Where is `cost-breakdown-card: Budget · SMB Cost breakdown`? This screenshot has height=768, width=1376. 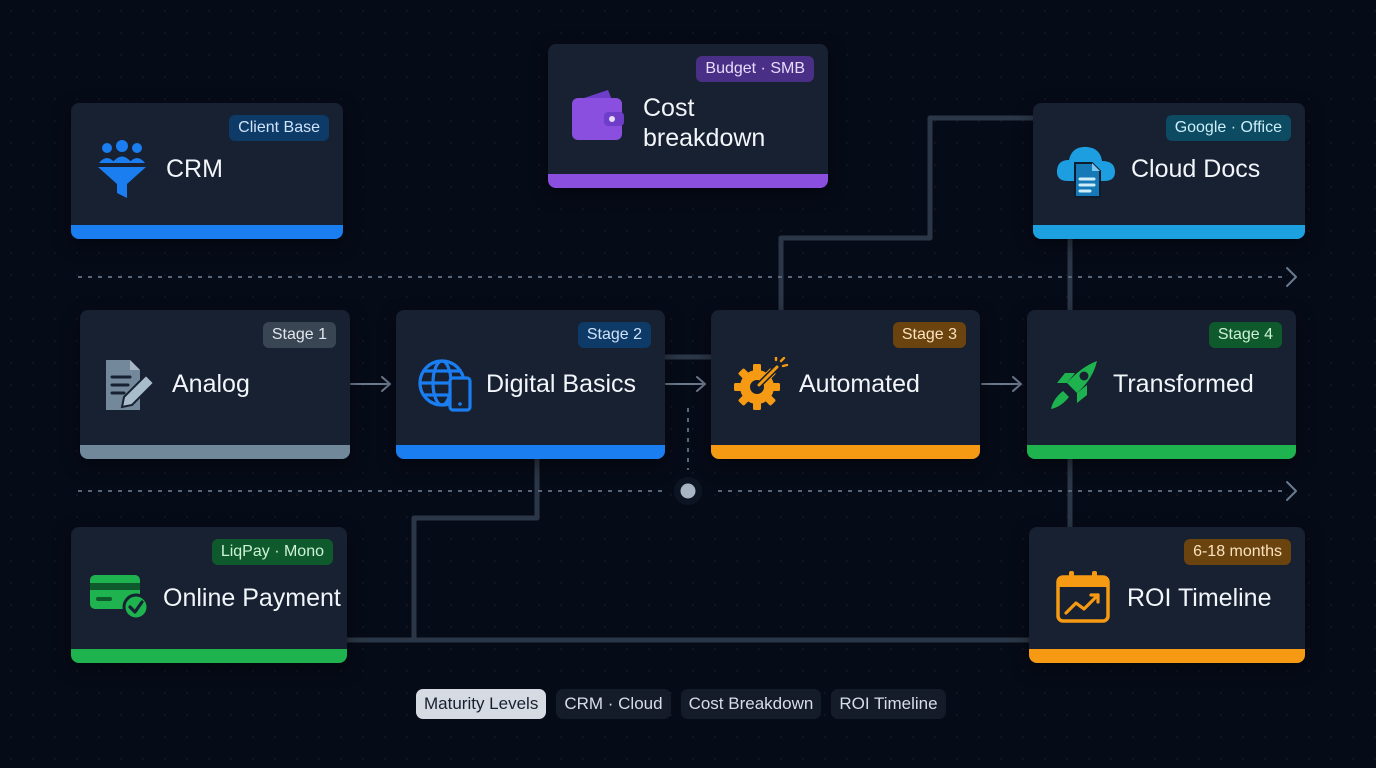
cost-breakdown-card: Budget · SMB Cost breakdown is located at coordinates (688, 116).